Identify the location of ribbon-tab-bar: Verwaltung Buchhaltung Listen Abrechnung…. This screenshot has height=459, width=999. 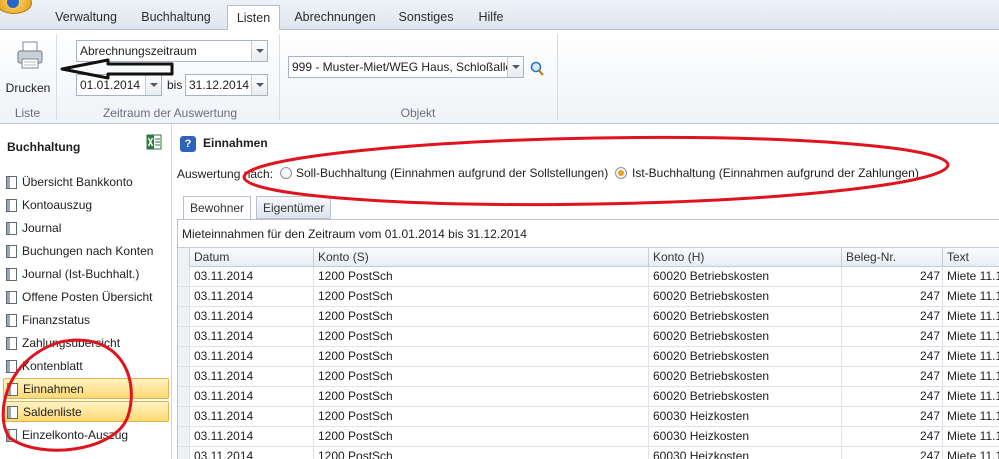
(499, 15).